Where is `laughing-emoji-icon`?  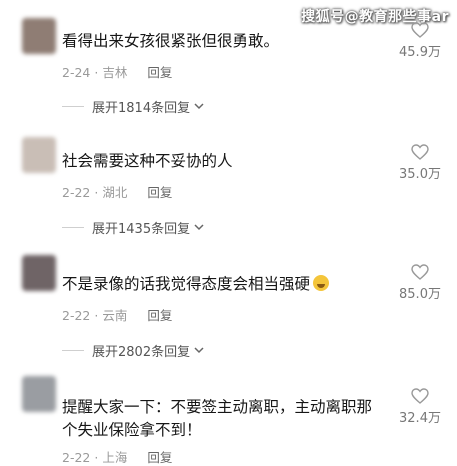
laughing-emoji-icon is located at coordinates (321, 283).